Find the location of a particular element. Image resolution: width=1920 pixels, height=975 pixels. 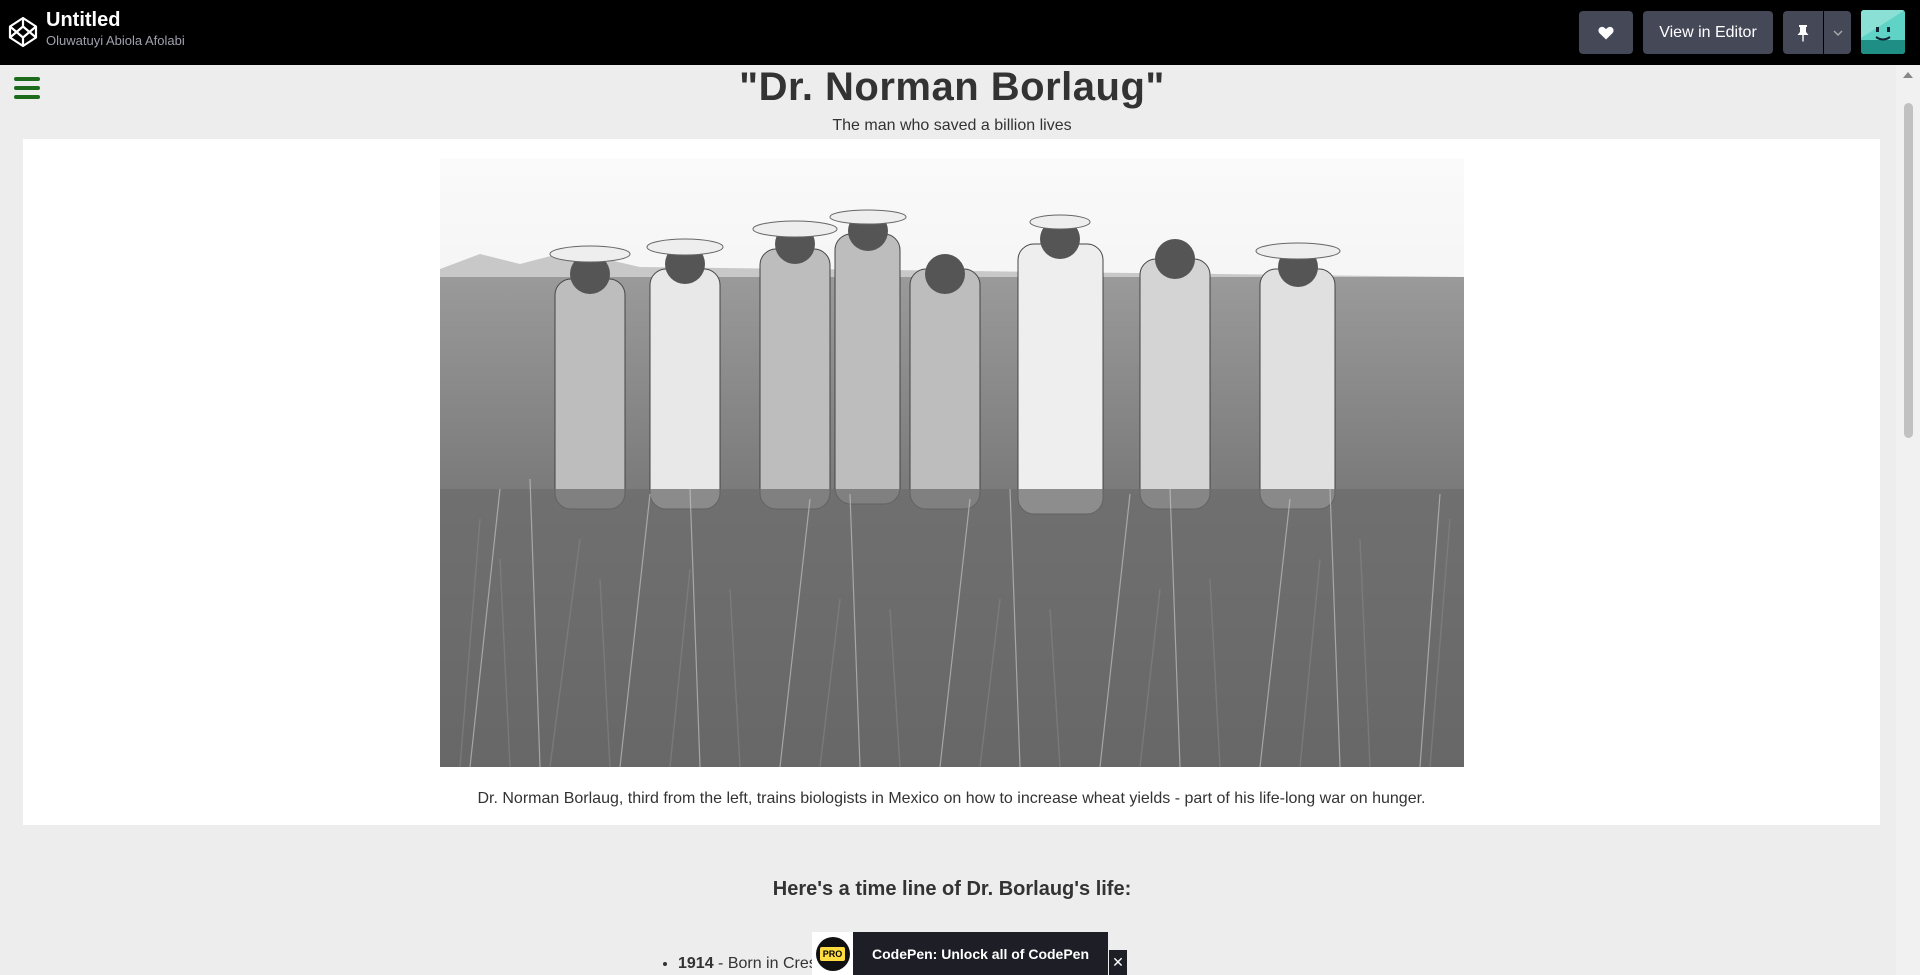

user-avatar is located at coordinates (1883, 32).